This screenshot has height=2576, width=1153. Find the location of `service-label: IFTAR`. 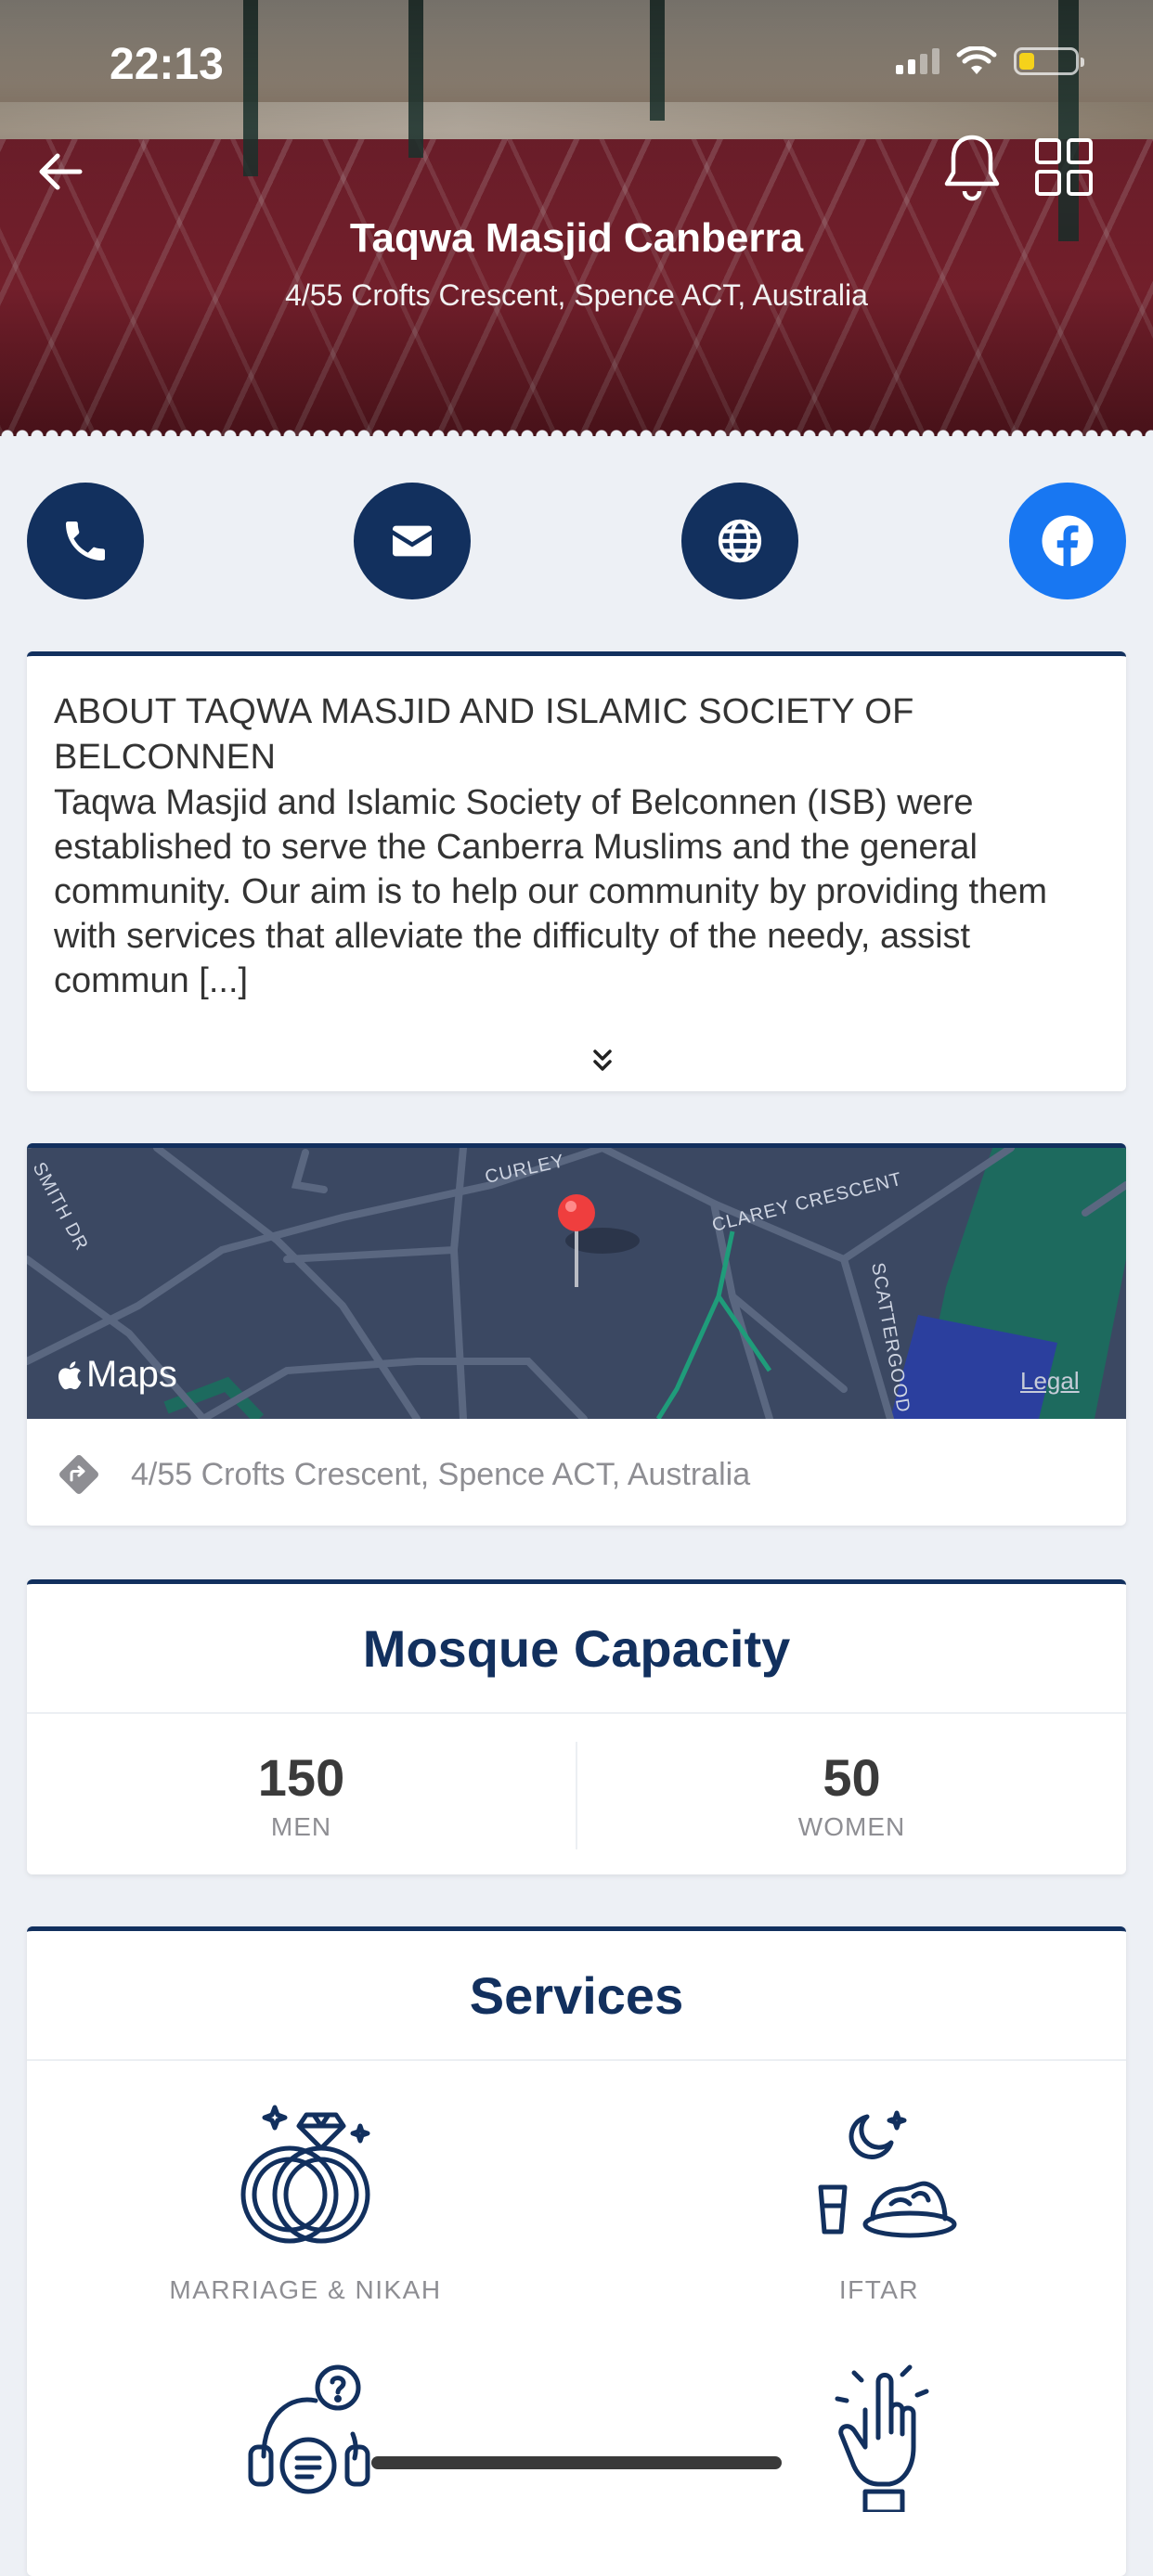

service-label: IFTAR is located at coordinates (879, 2289).